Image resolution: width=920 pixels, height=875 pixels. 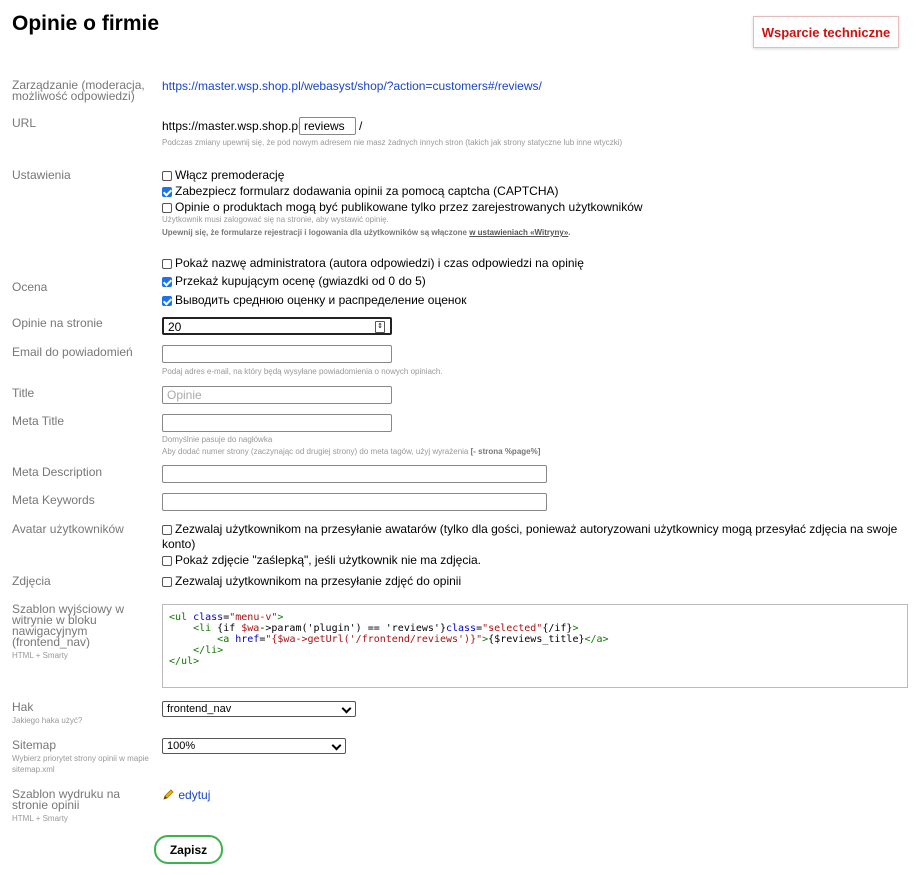 What do you see at coordinates (30, 287) in the screenshot?
I see `rating-label: Ocena` at bounding box center [30, 287].